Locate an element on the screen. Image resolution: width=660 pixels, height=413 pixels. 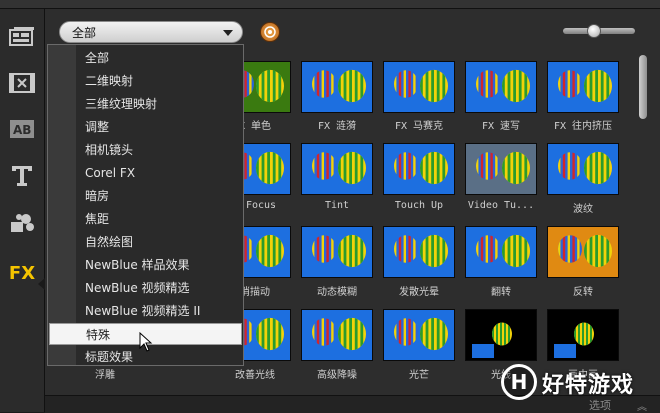
watermark-text: 好特游戏 is located at coordinates (588, 385).